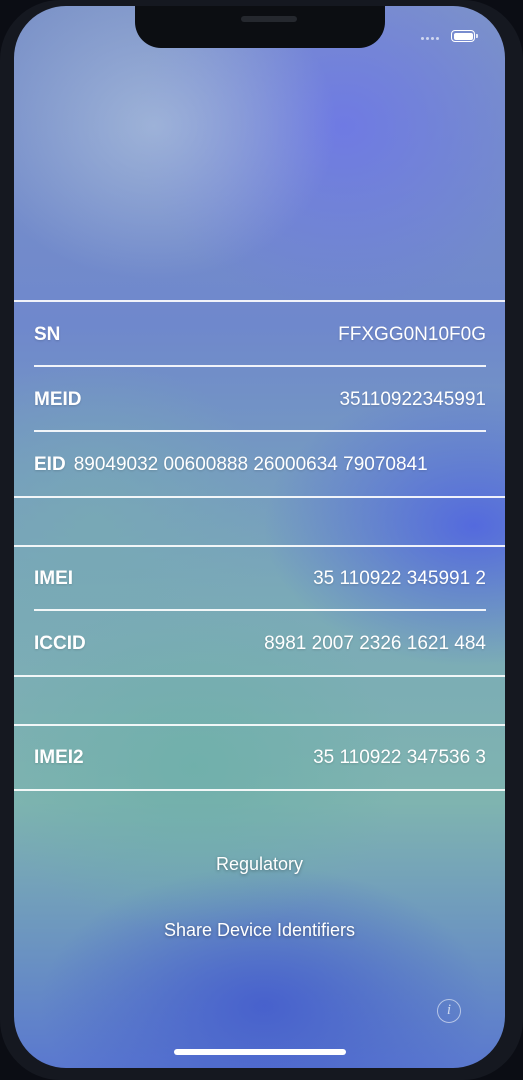 The width and height of the screenshot is (523, 1080). I want to click on eid-label: EID, so click(50, 464).